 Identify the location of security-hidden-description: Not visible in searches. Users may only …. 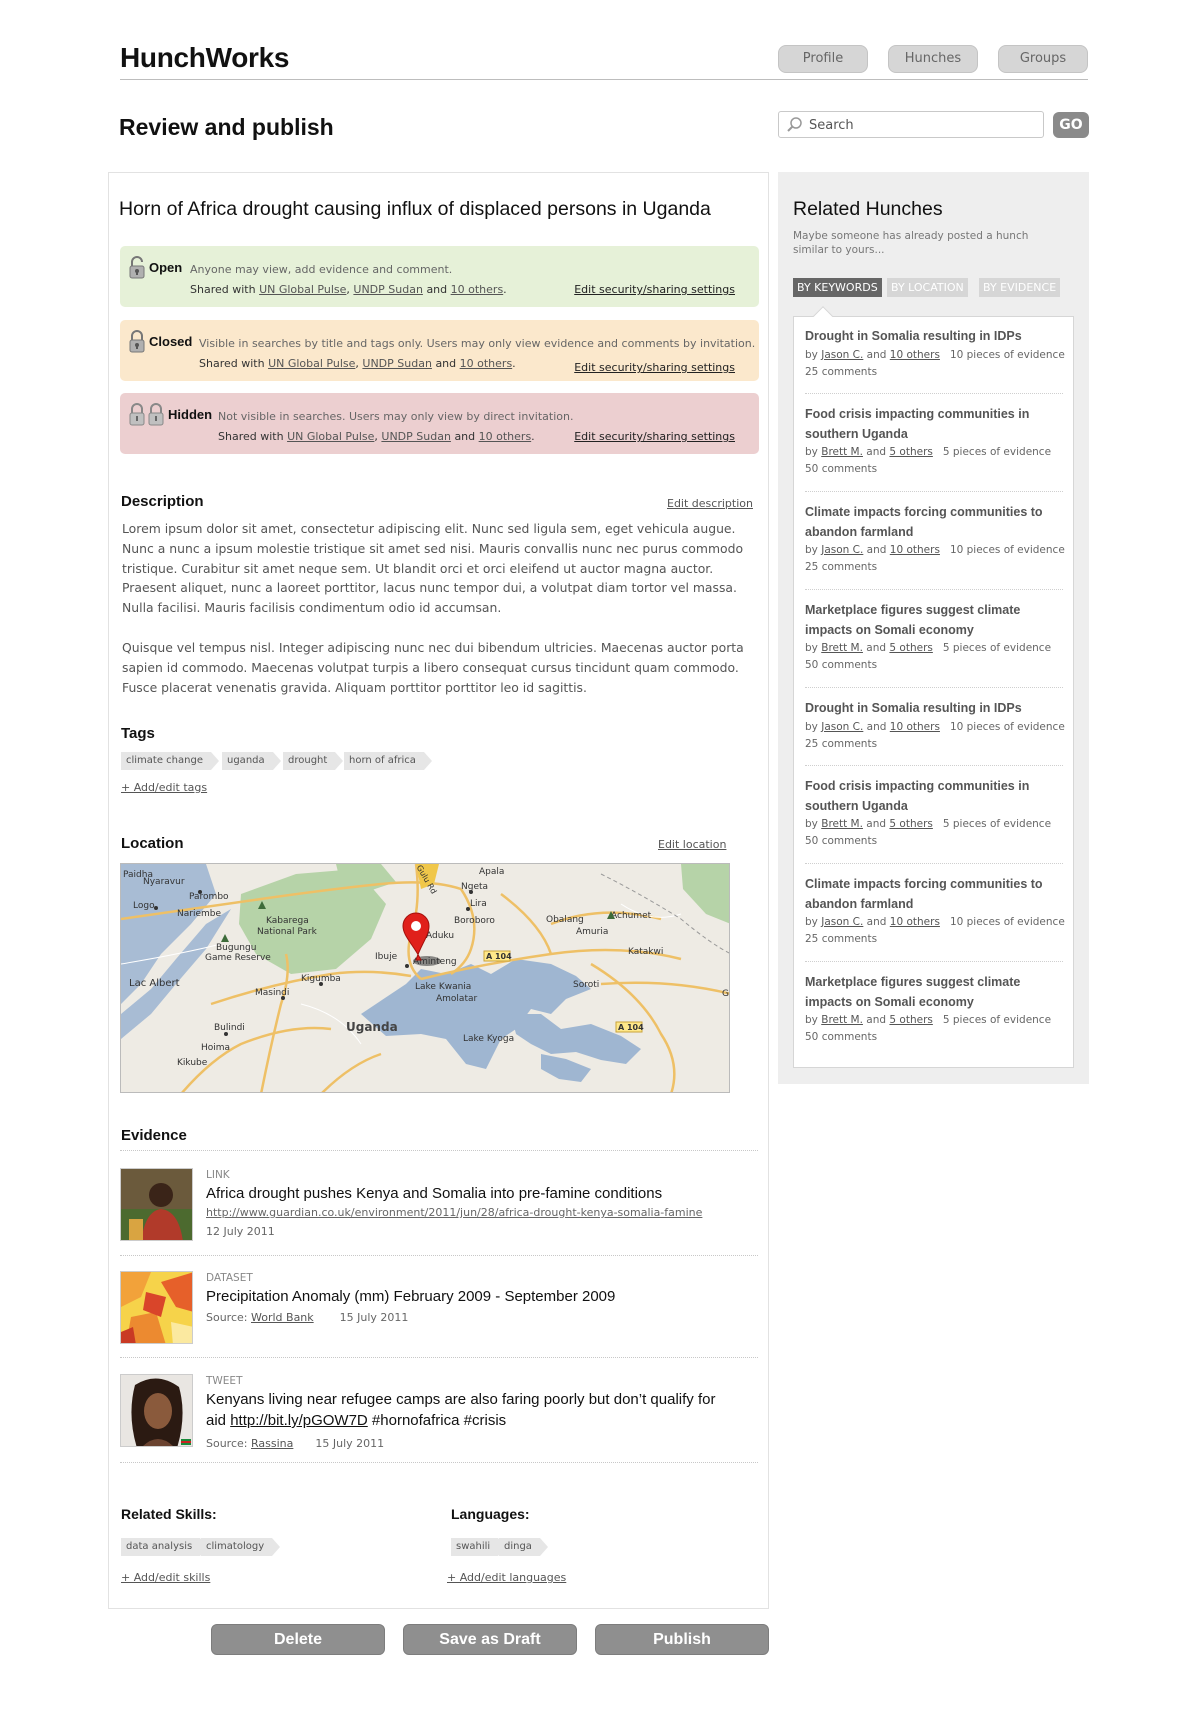
(396, 416).